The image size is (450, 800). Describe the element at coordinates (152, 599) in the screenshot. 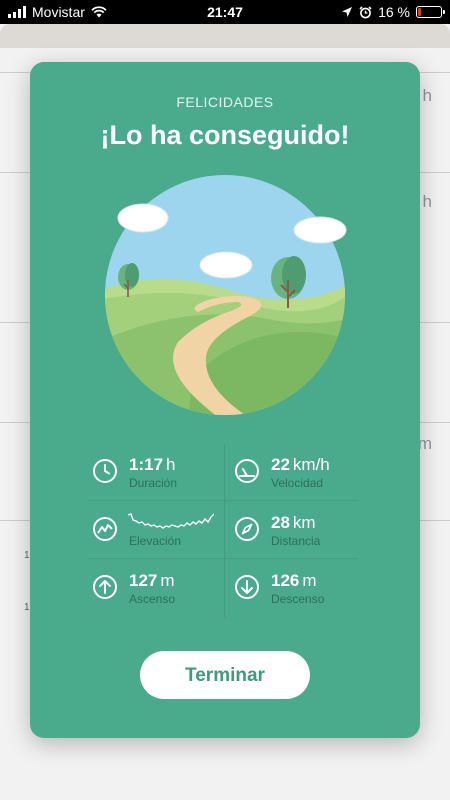

I see `ascent-label: Ascenso` at that location.